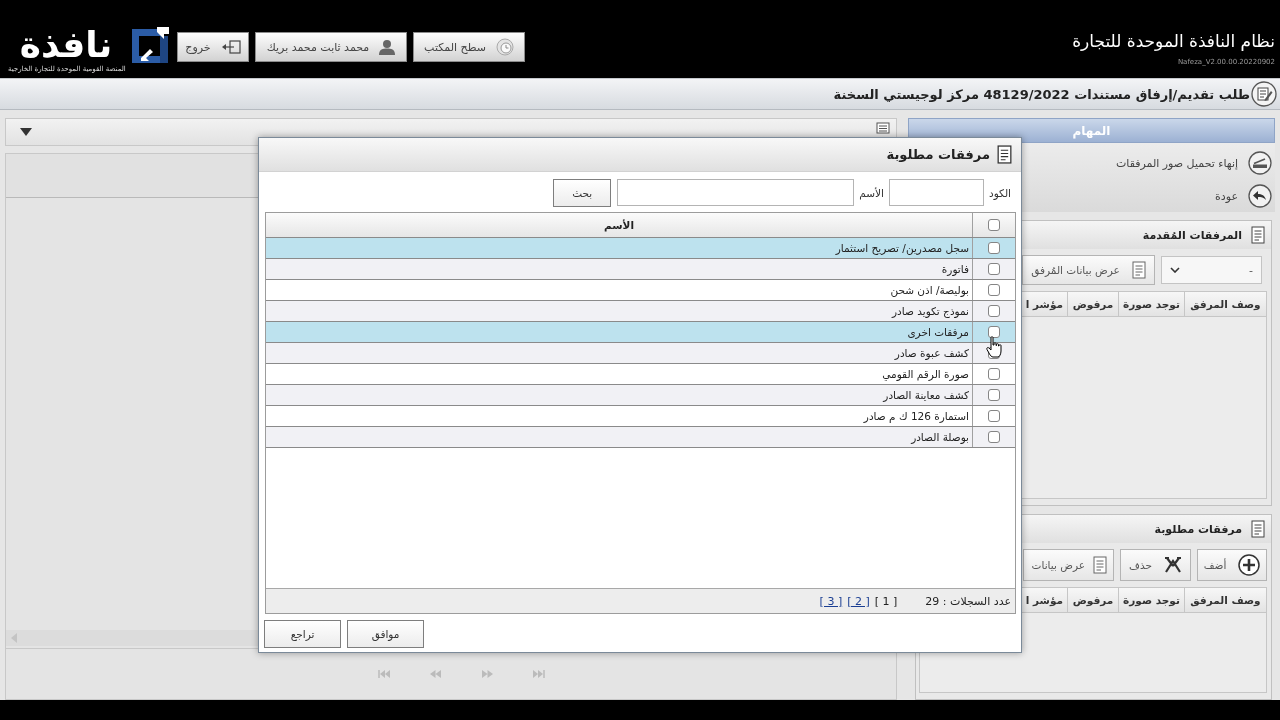 This screenshot has width=1280, height=720. I want to click on table-cell: بوليصة/ اذن شحن, so click(929, 290).